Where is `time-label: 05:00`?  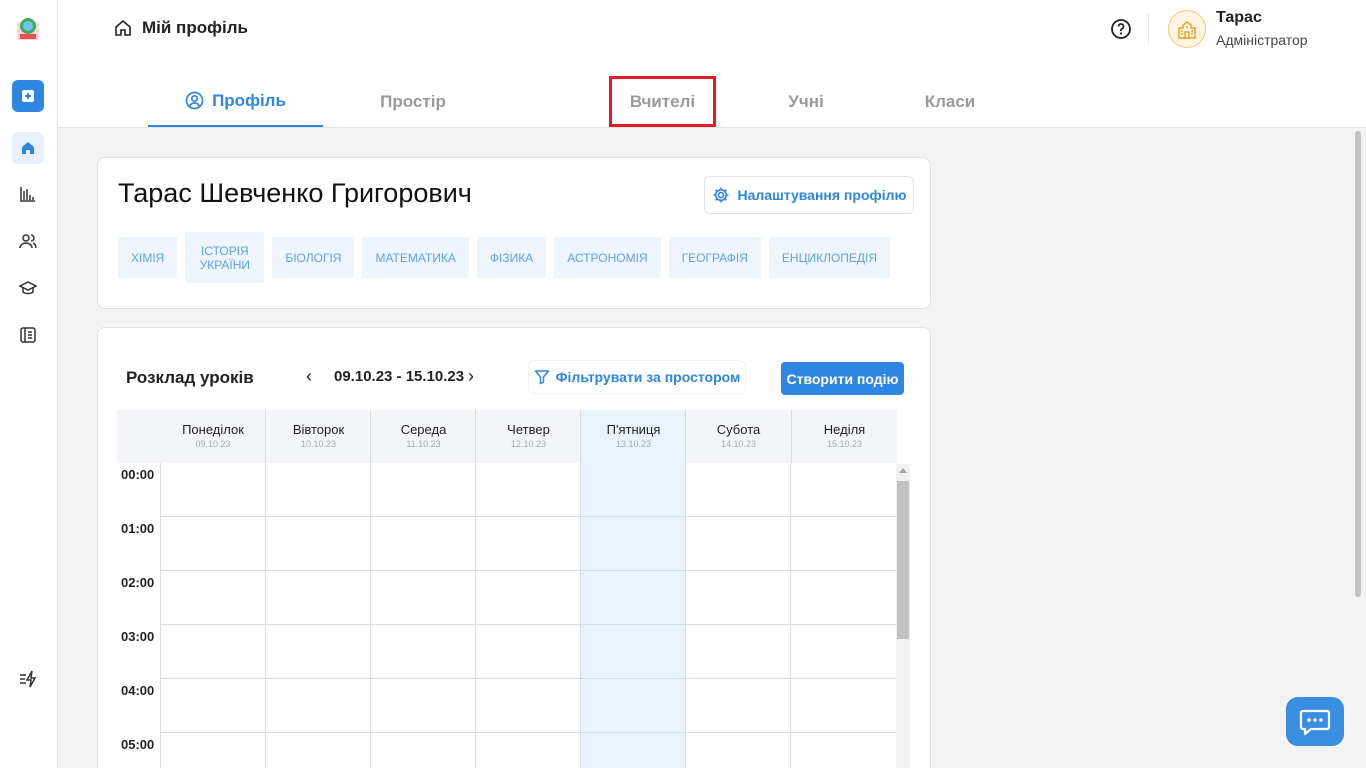 time-label: 05:00 is located at coordinates (138, 744).